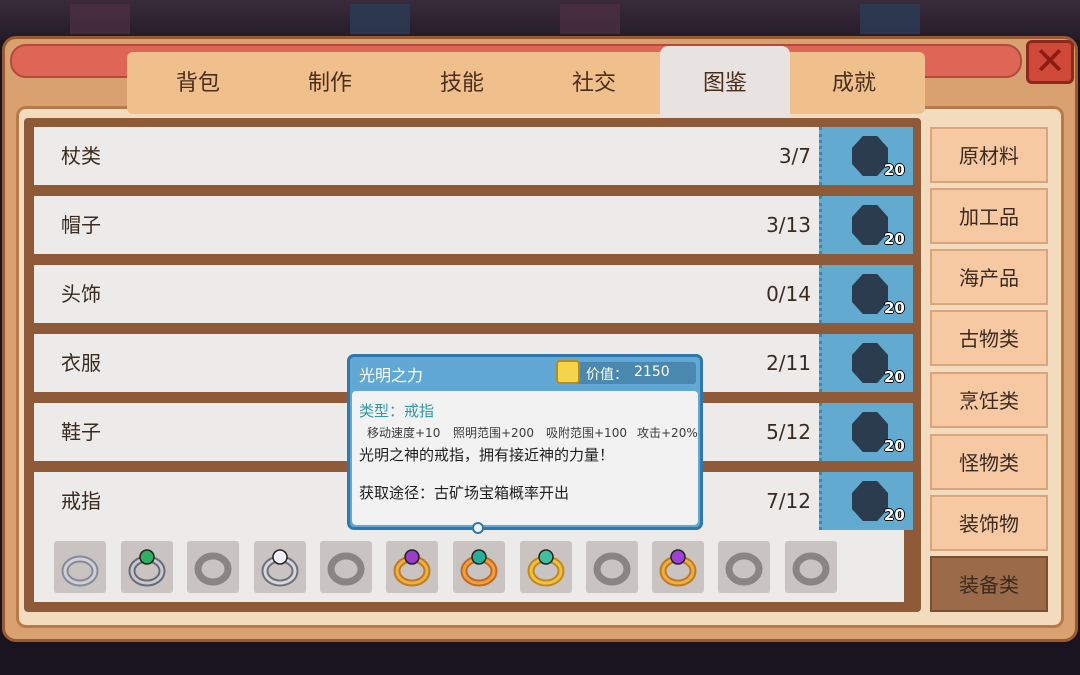 The height and width of the screenshot is (675, 1080). I want to click on stat-pickup-range: 吸附范围+100, so click(586, 433).